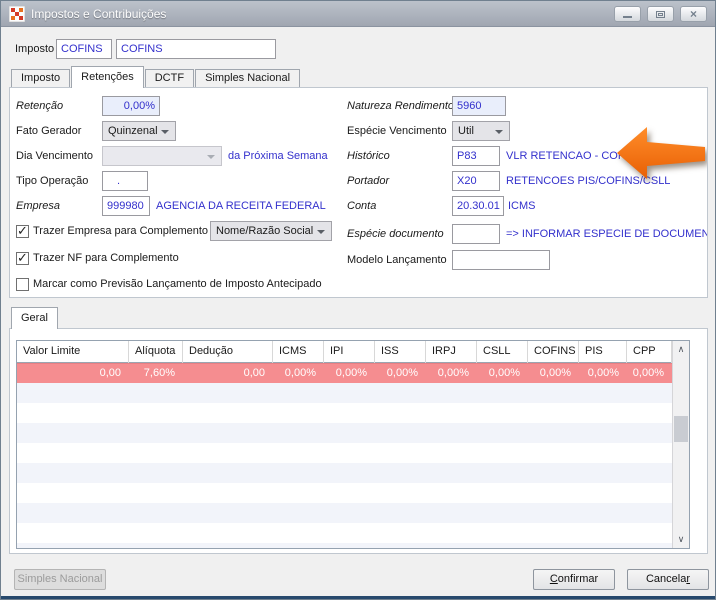 The width and height of the screenshot is (716, 600). What do you see at coordinates (38, 206) in the screenshot?
I see `empresa-label: Empresa` at bounding box center [38, 206].